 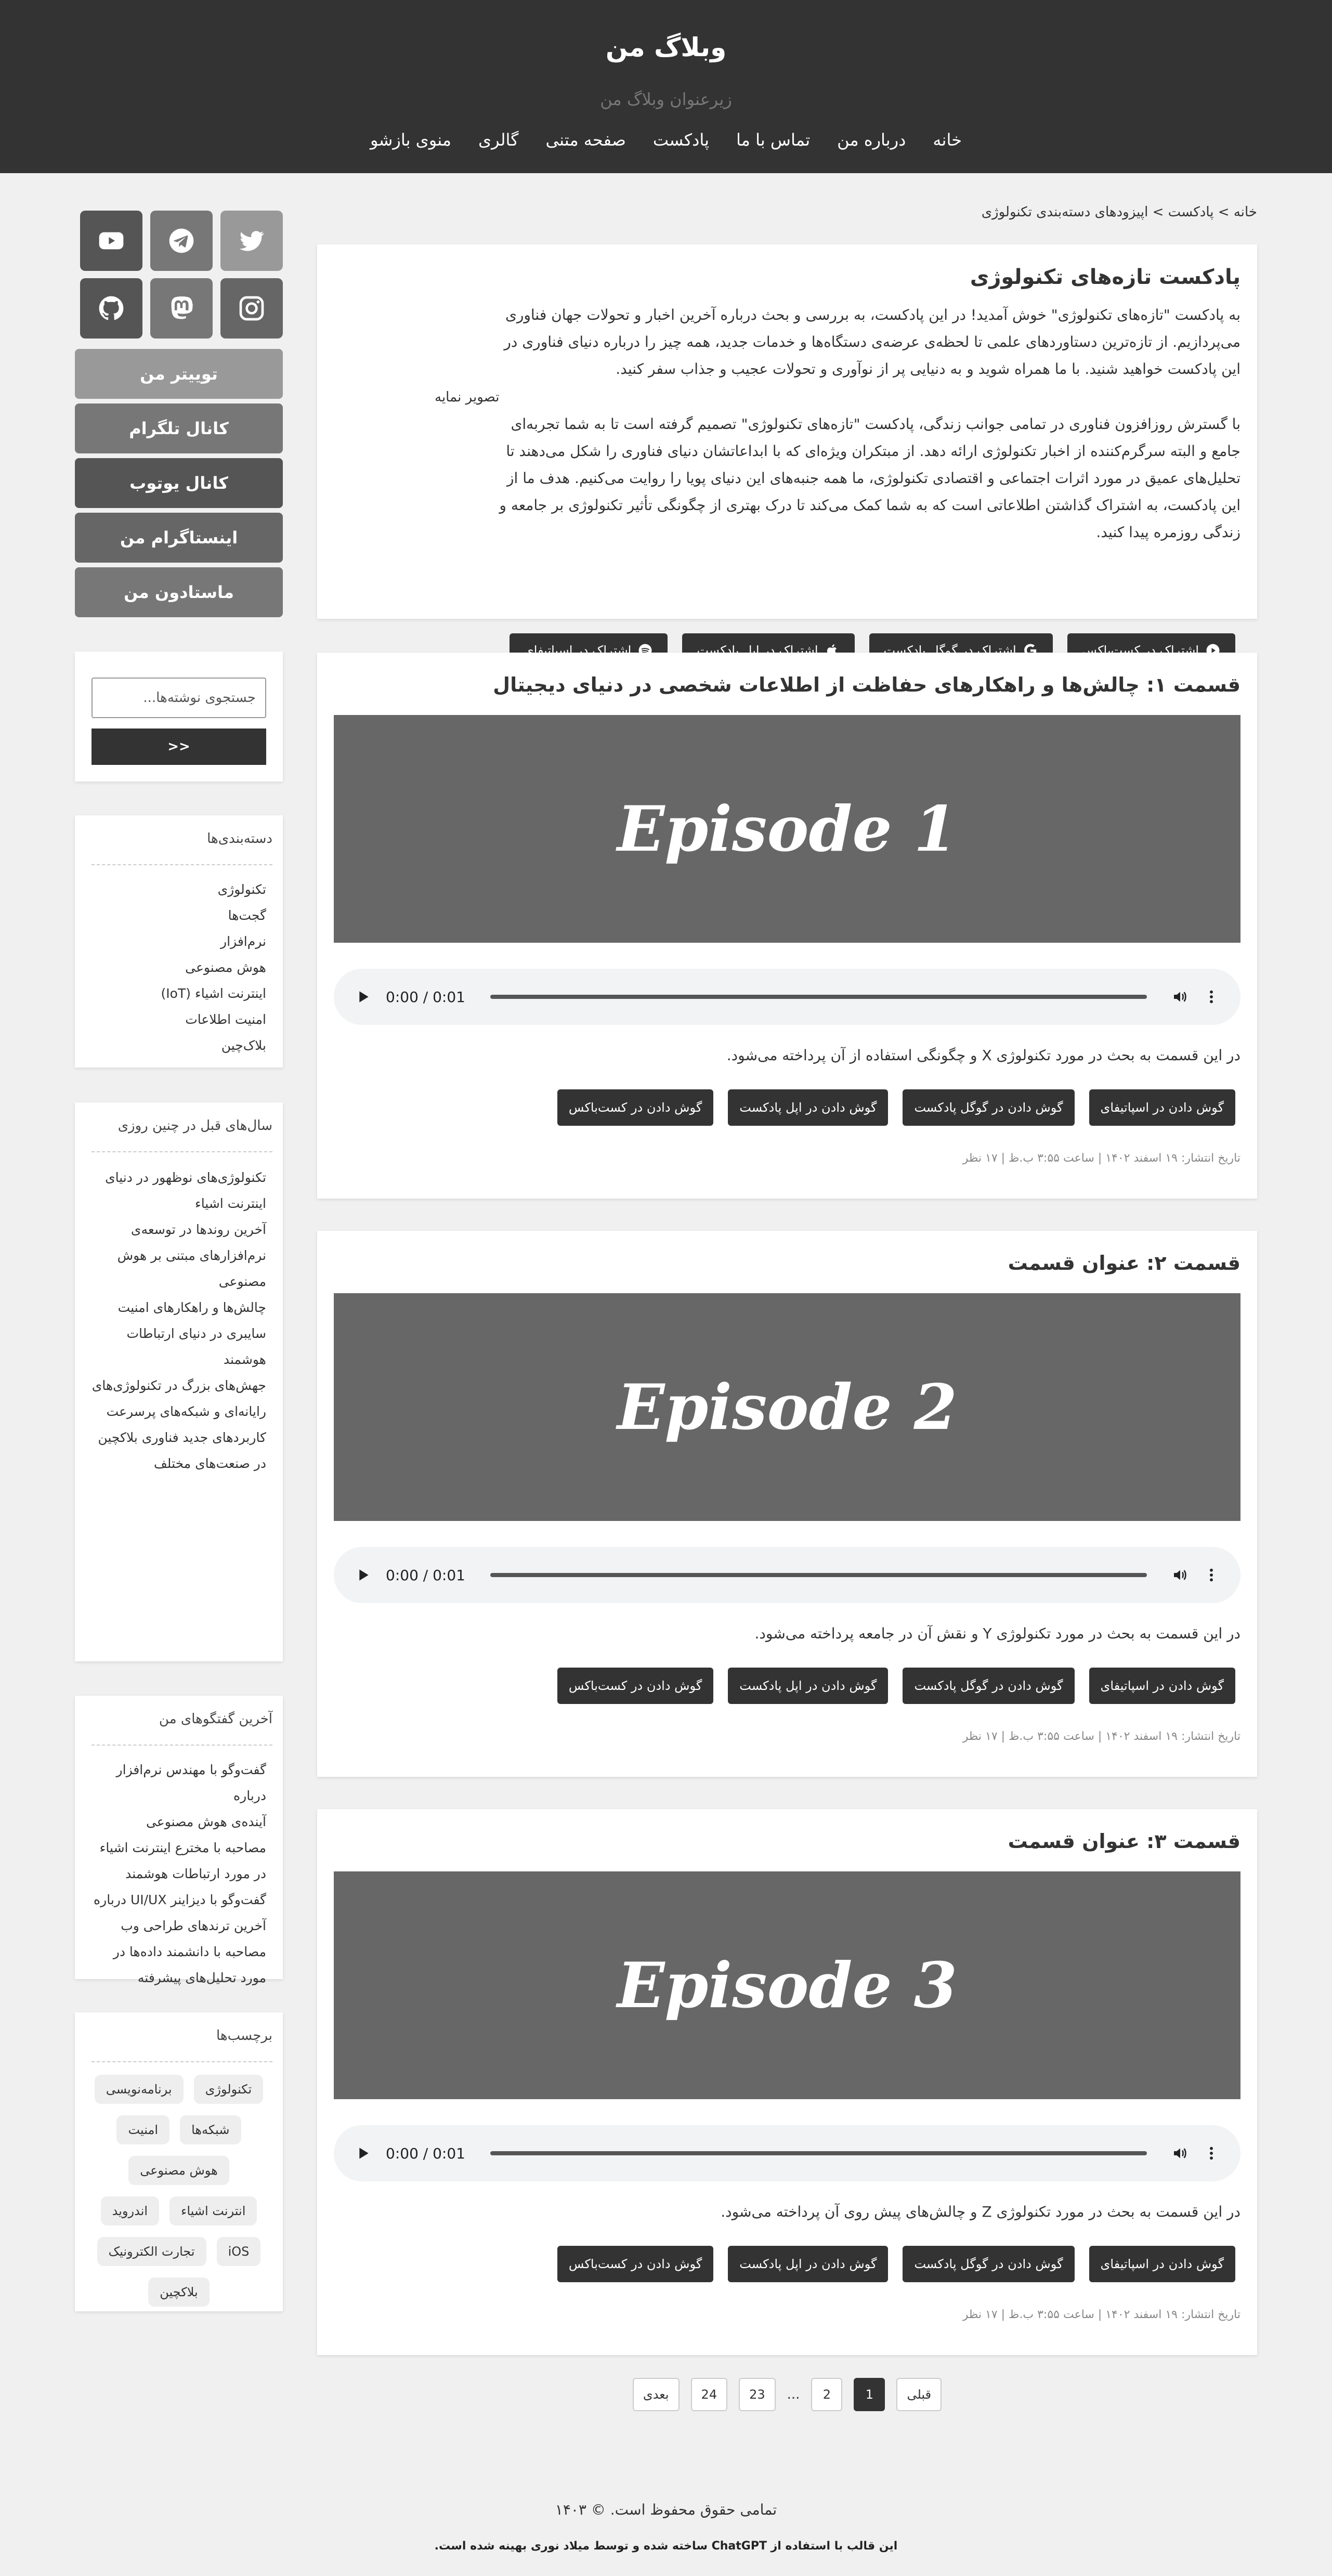 I want to click on episode-cover-image: Episode 2, so click(x=787, y=1407).